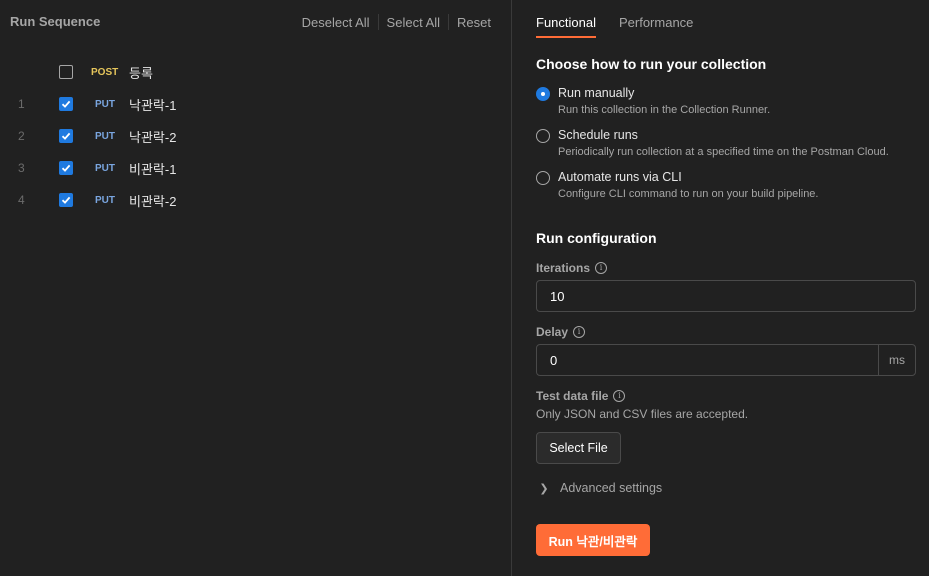 The width and height of the screenshot is (929, 576). I want to click on deselect-all-button: Deselect All, so click(336, 22).